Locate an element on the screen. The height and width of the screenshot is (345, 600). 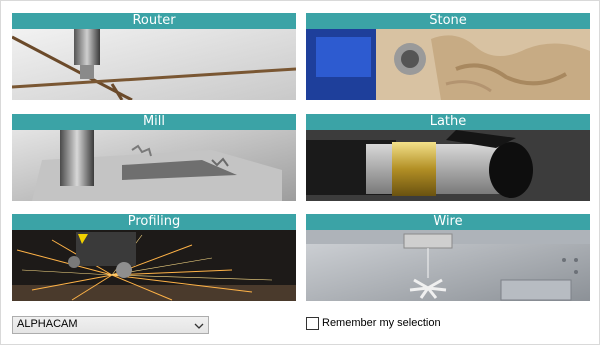
tile-label: Profiling is located at coordinates (154, 221).